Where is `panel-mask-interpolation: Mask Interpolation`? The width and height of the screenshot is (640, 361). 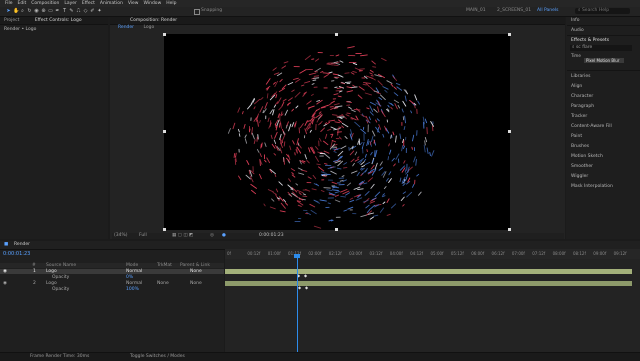
panel-mask-interpolation: Mask Interpolation is located at coordinates (592, 186).